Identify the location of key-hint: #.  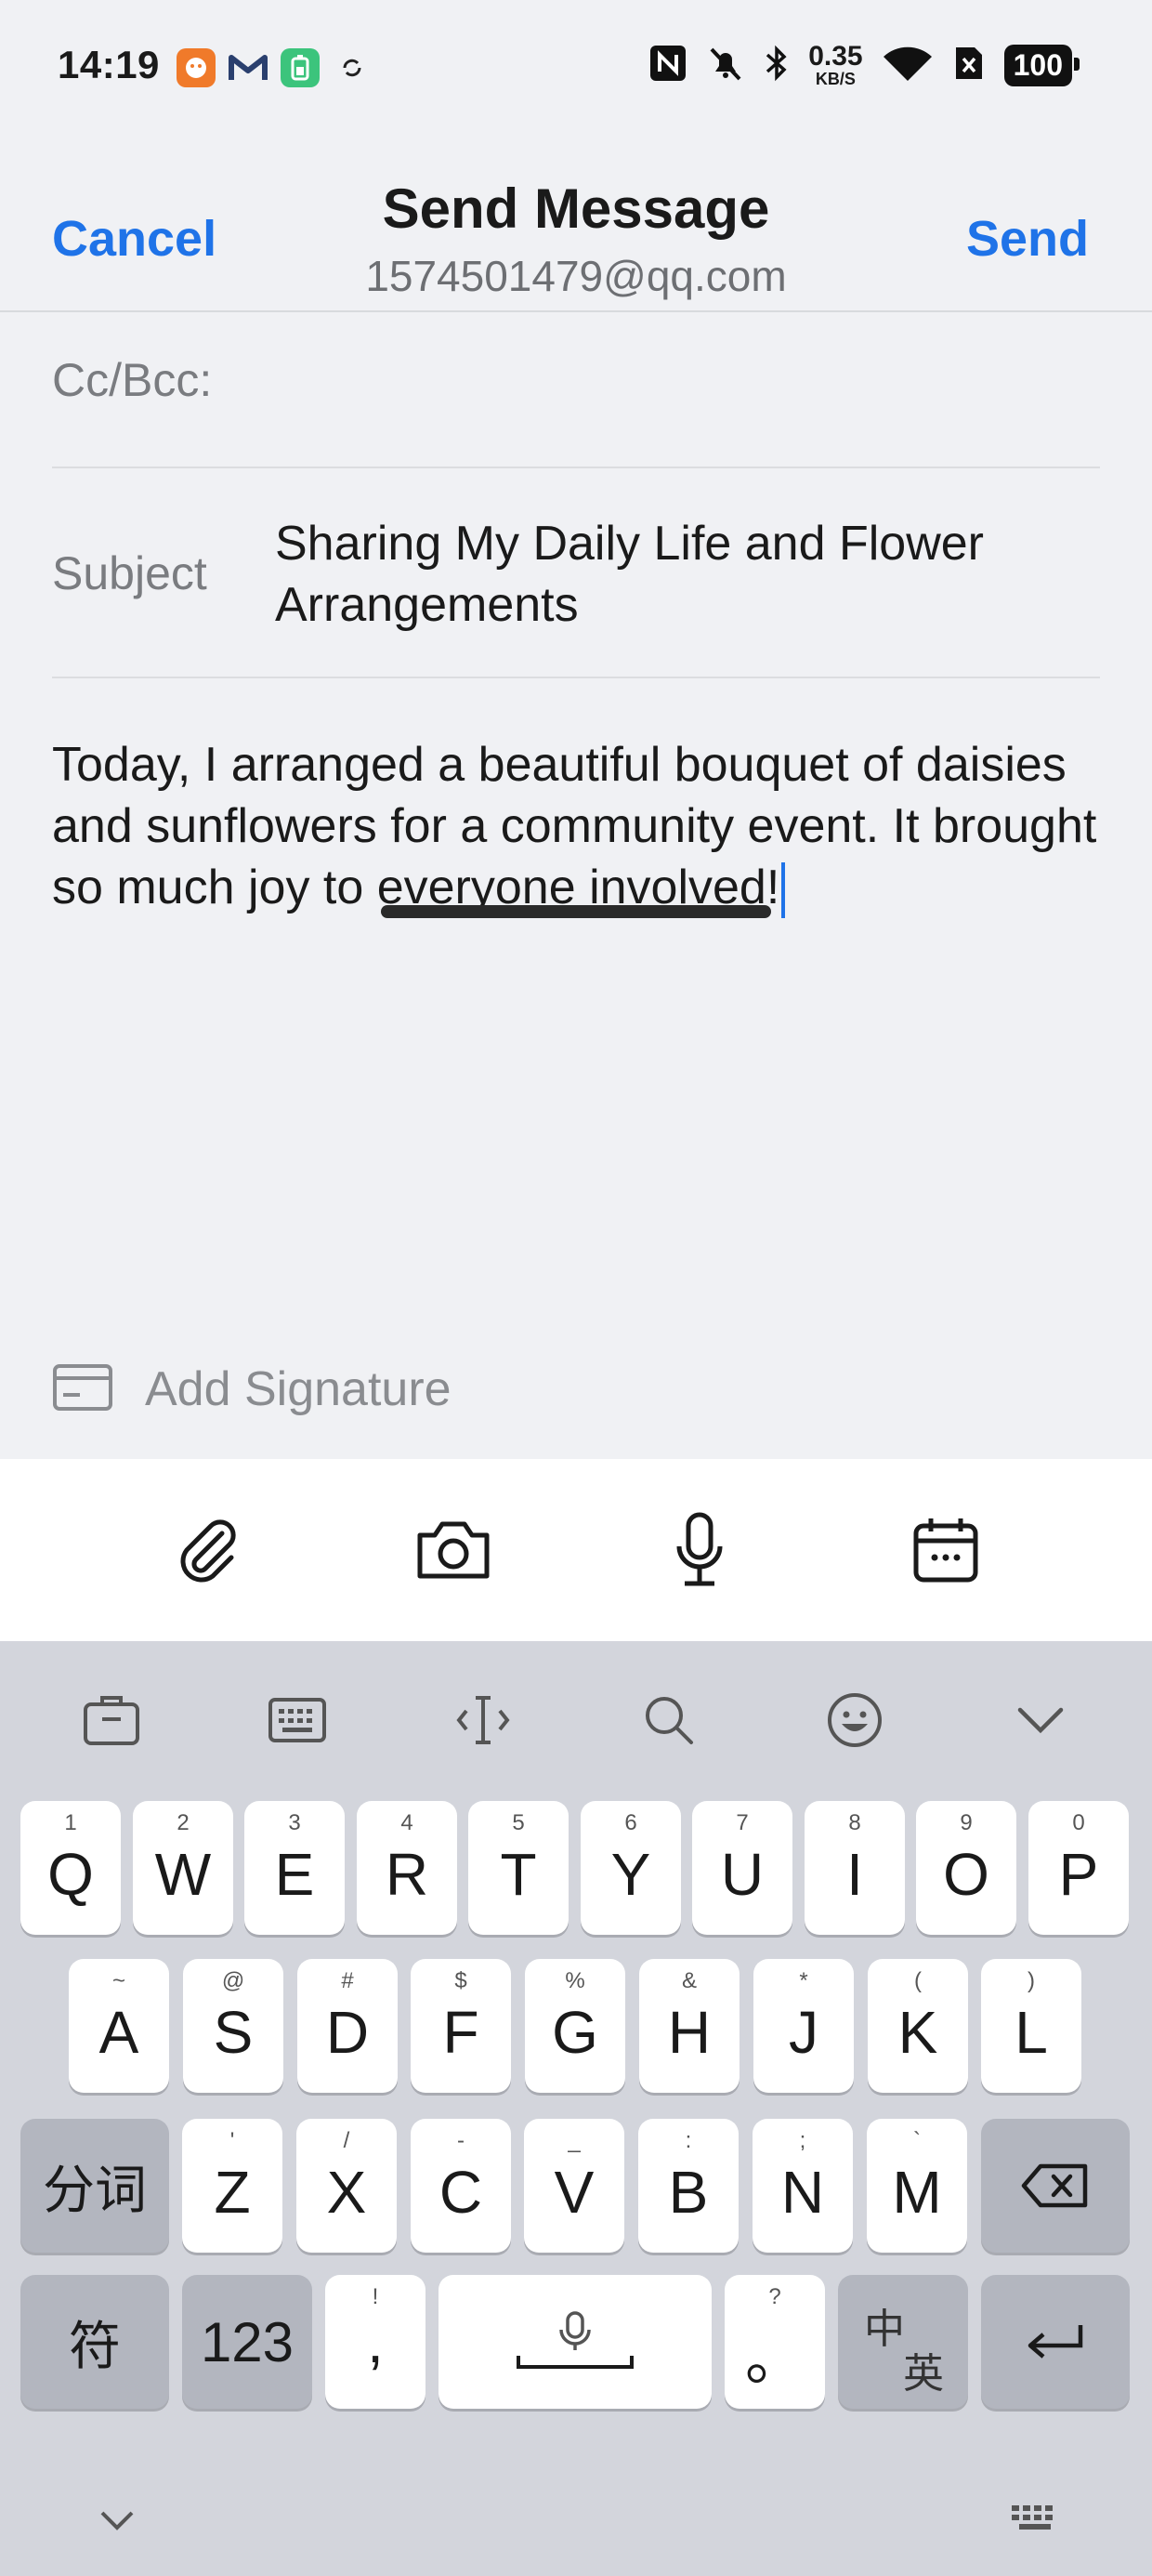
(347, 1980).